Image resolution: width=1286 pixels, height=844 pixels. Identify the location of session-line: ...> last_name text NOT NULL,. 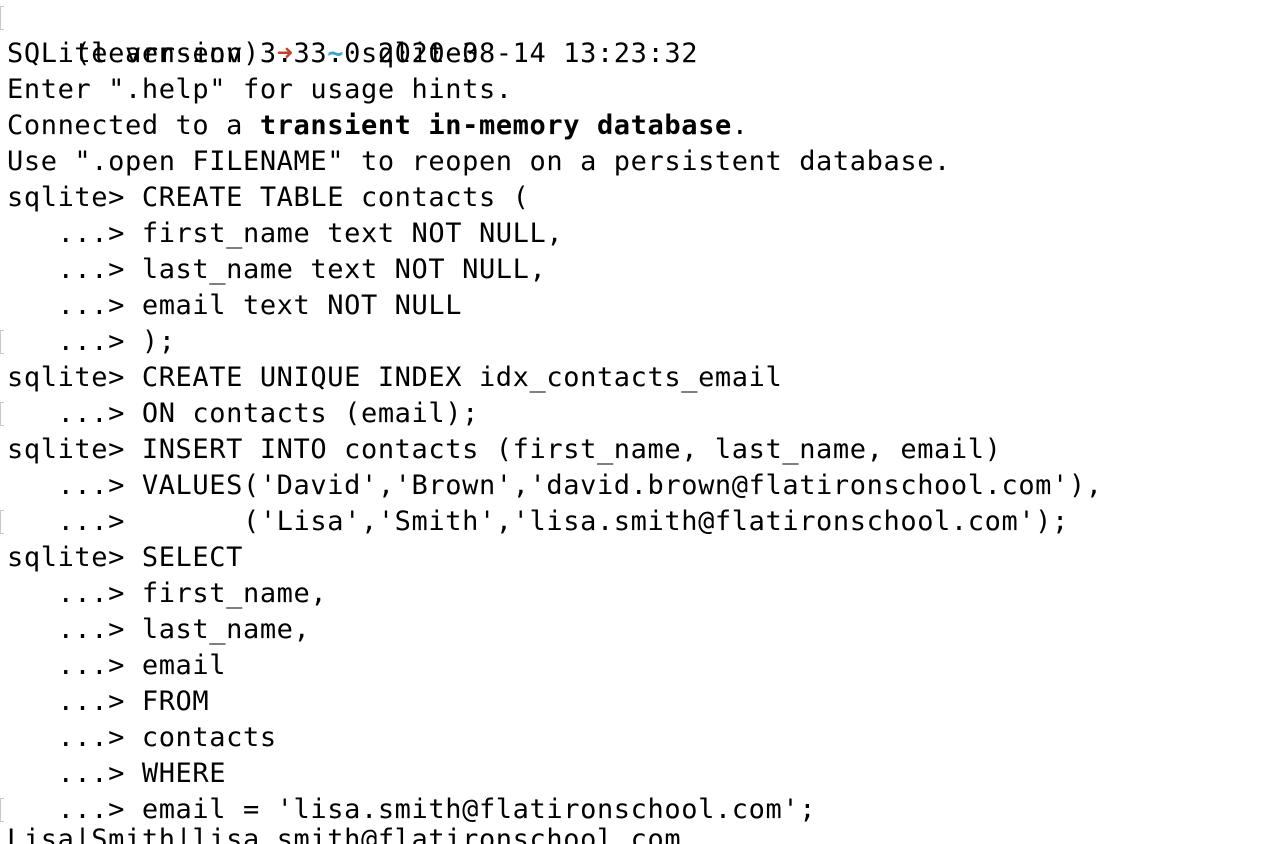
(643, 270).